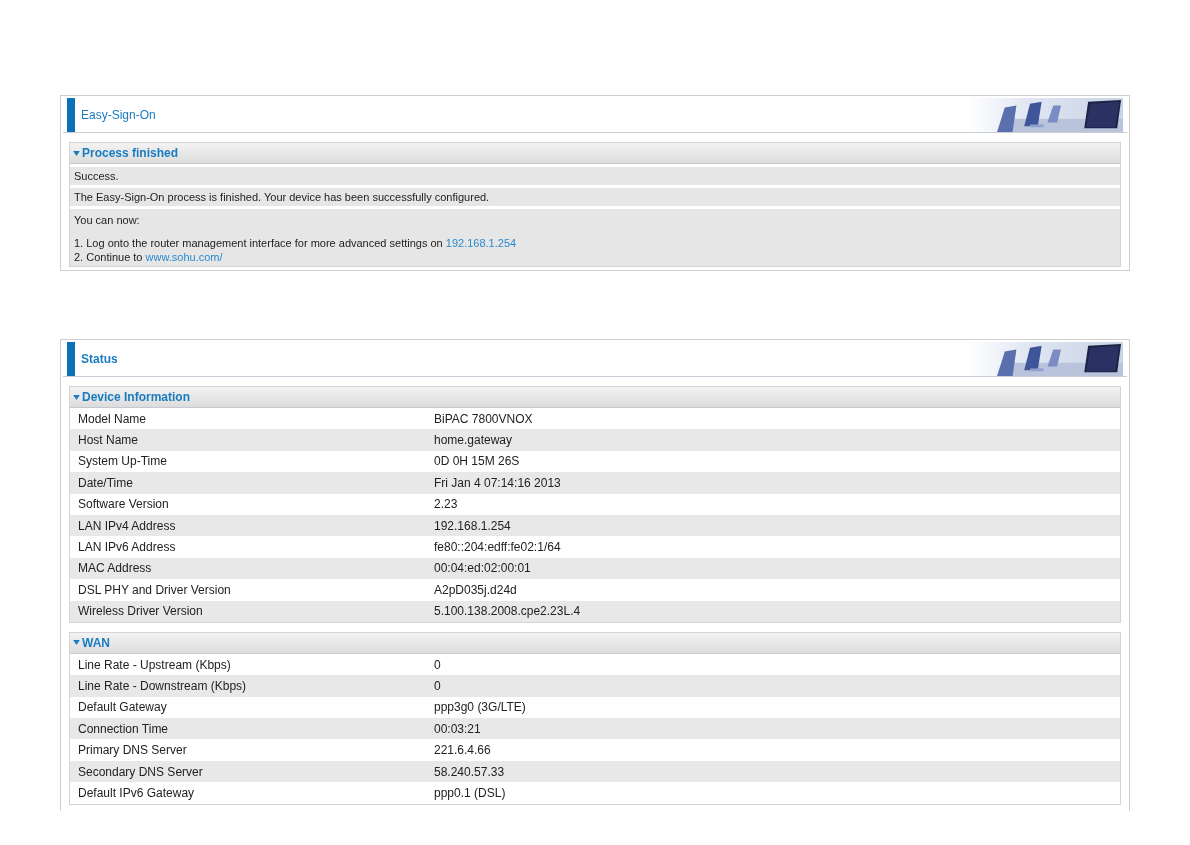  Describe the element at coordinates (446, 504) in the screenshot. I see `field-value: 2.23` at that location.